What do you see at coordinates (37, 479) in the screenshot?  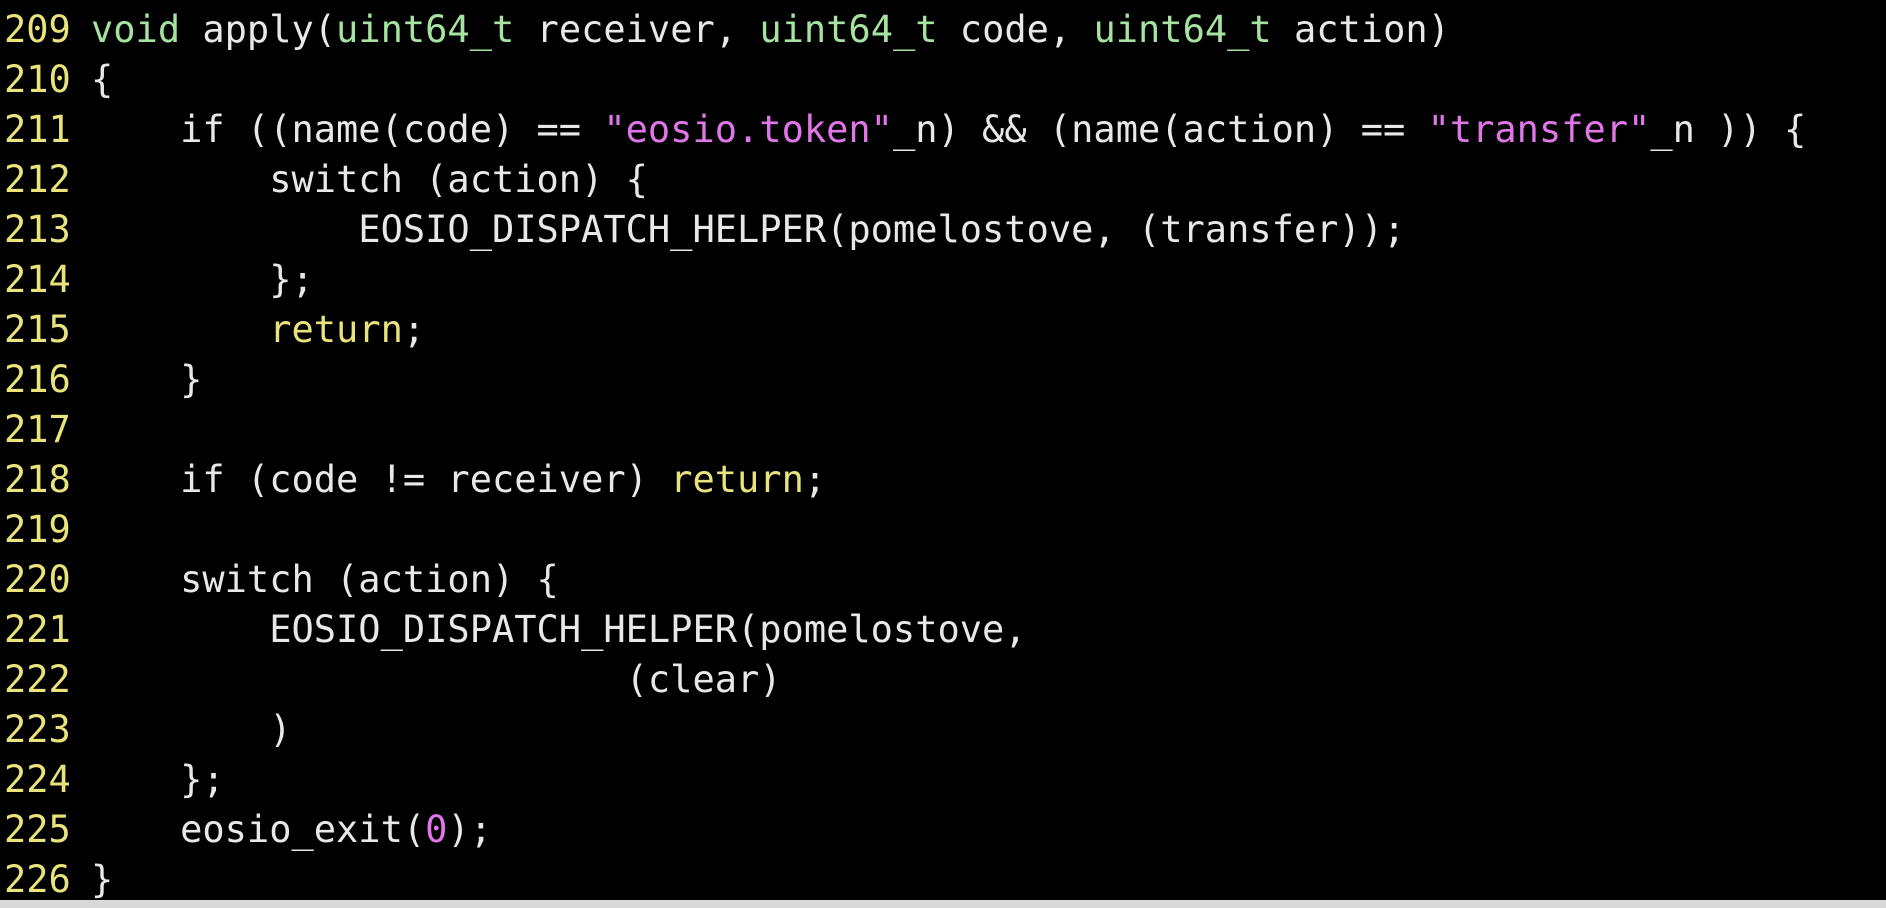 I see `line-number: 218` at bounding box center [37, 479].